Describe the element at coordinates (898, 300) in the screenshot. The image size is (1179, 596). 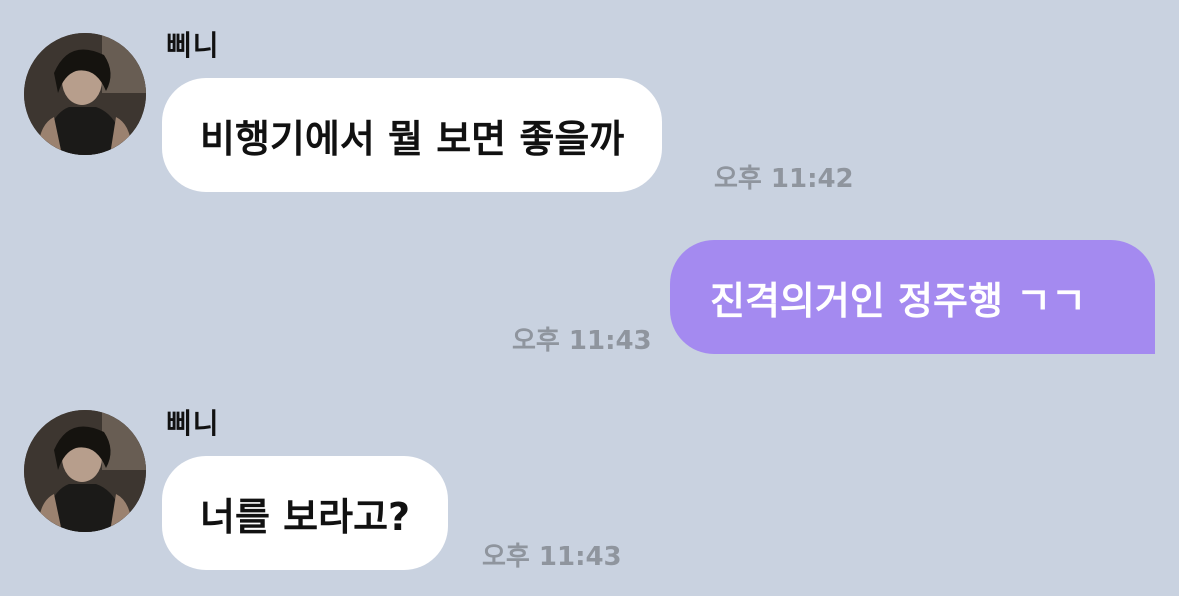
I see `message-text: 진격의거인 정주행 ㄱㄱ` at that location.